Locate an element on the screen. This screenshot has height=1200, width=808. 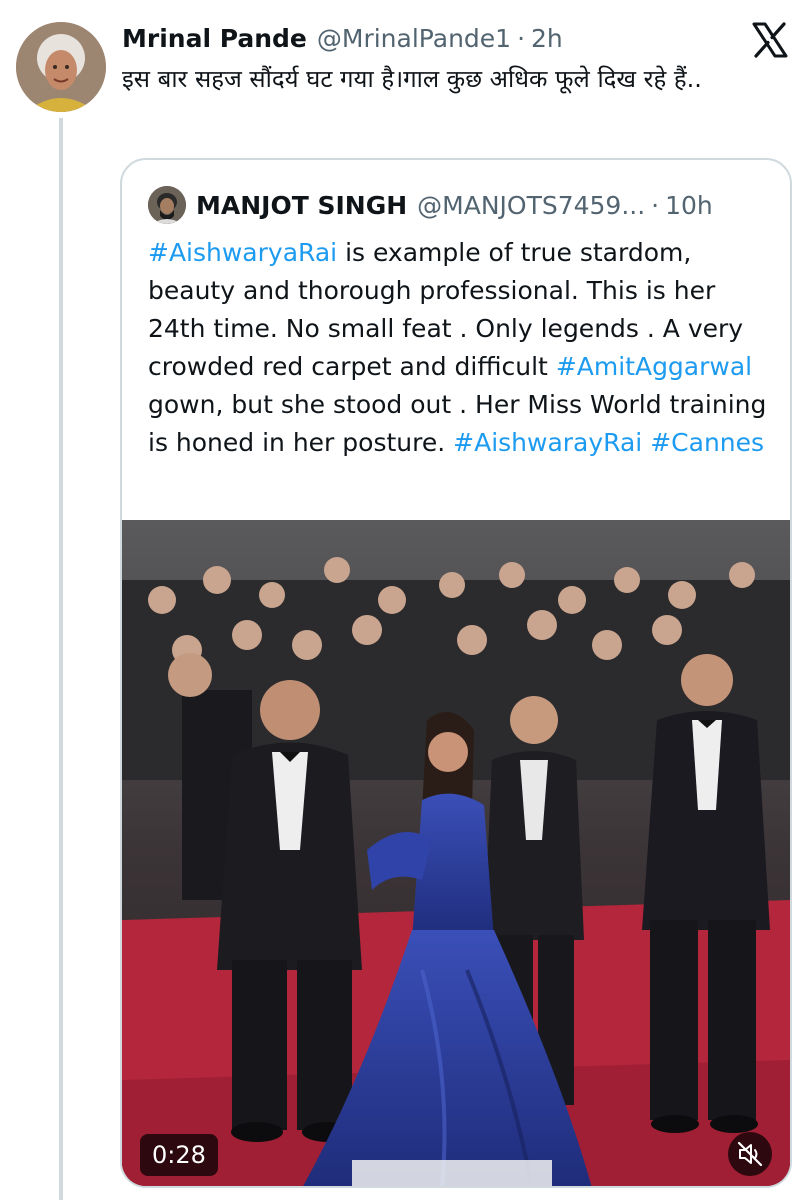
tweet-timestamp: 2h is located at coordinates (547, 38).